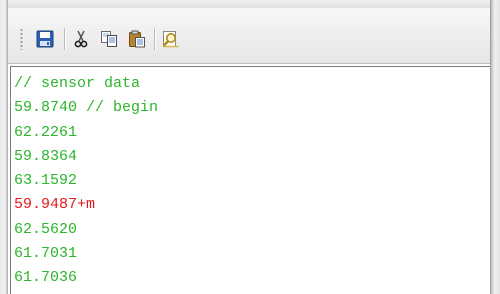 The image size is (500, 294). I want to click on cut-icon, so click(81, 39).